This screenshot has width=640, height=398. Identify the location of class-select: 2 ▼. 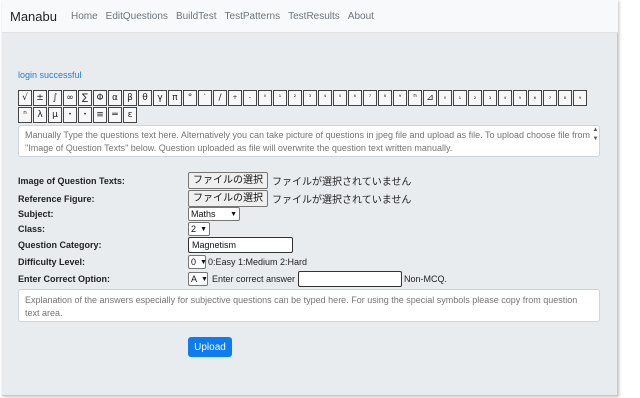
(199, 229).